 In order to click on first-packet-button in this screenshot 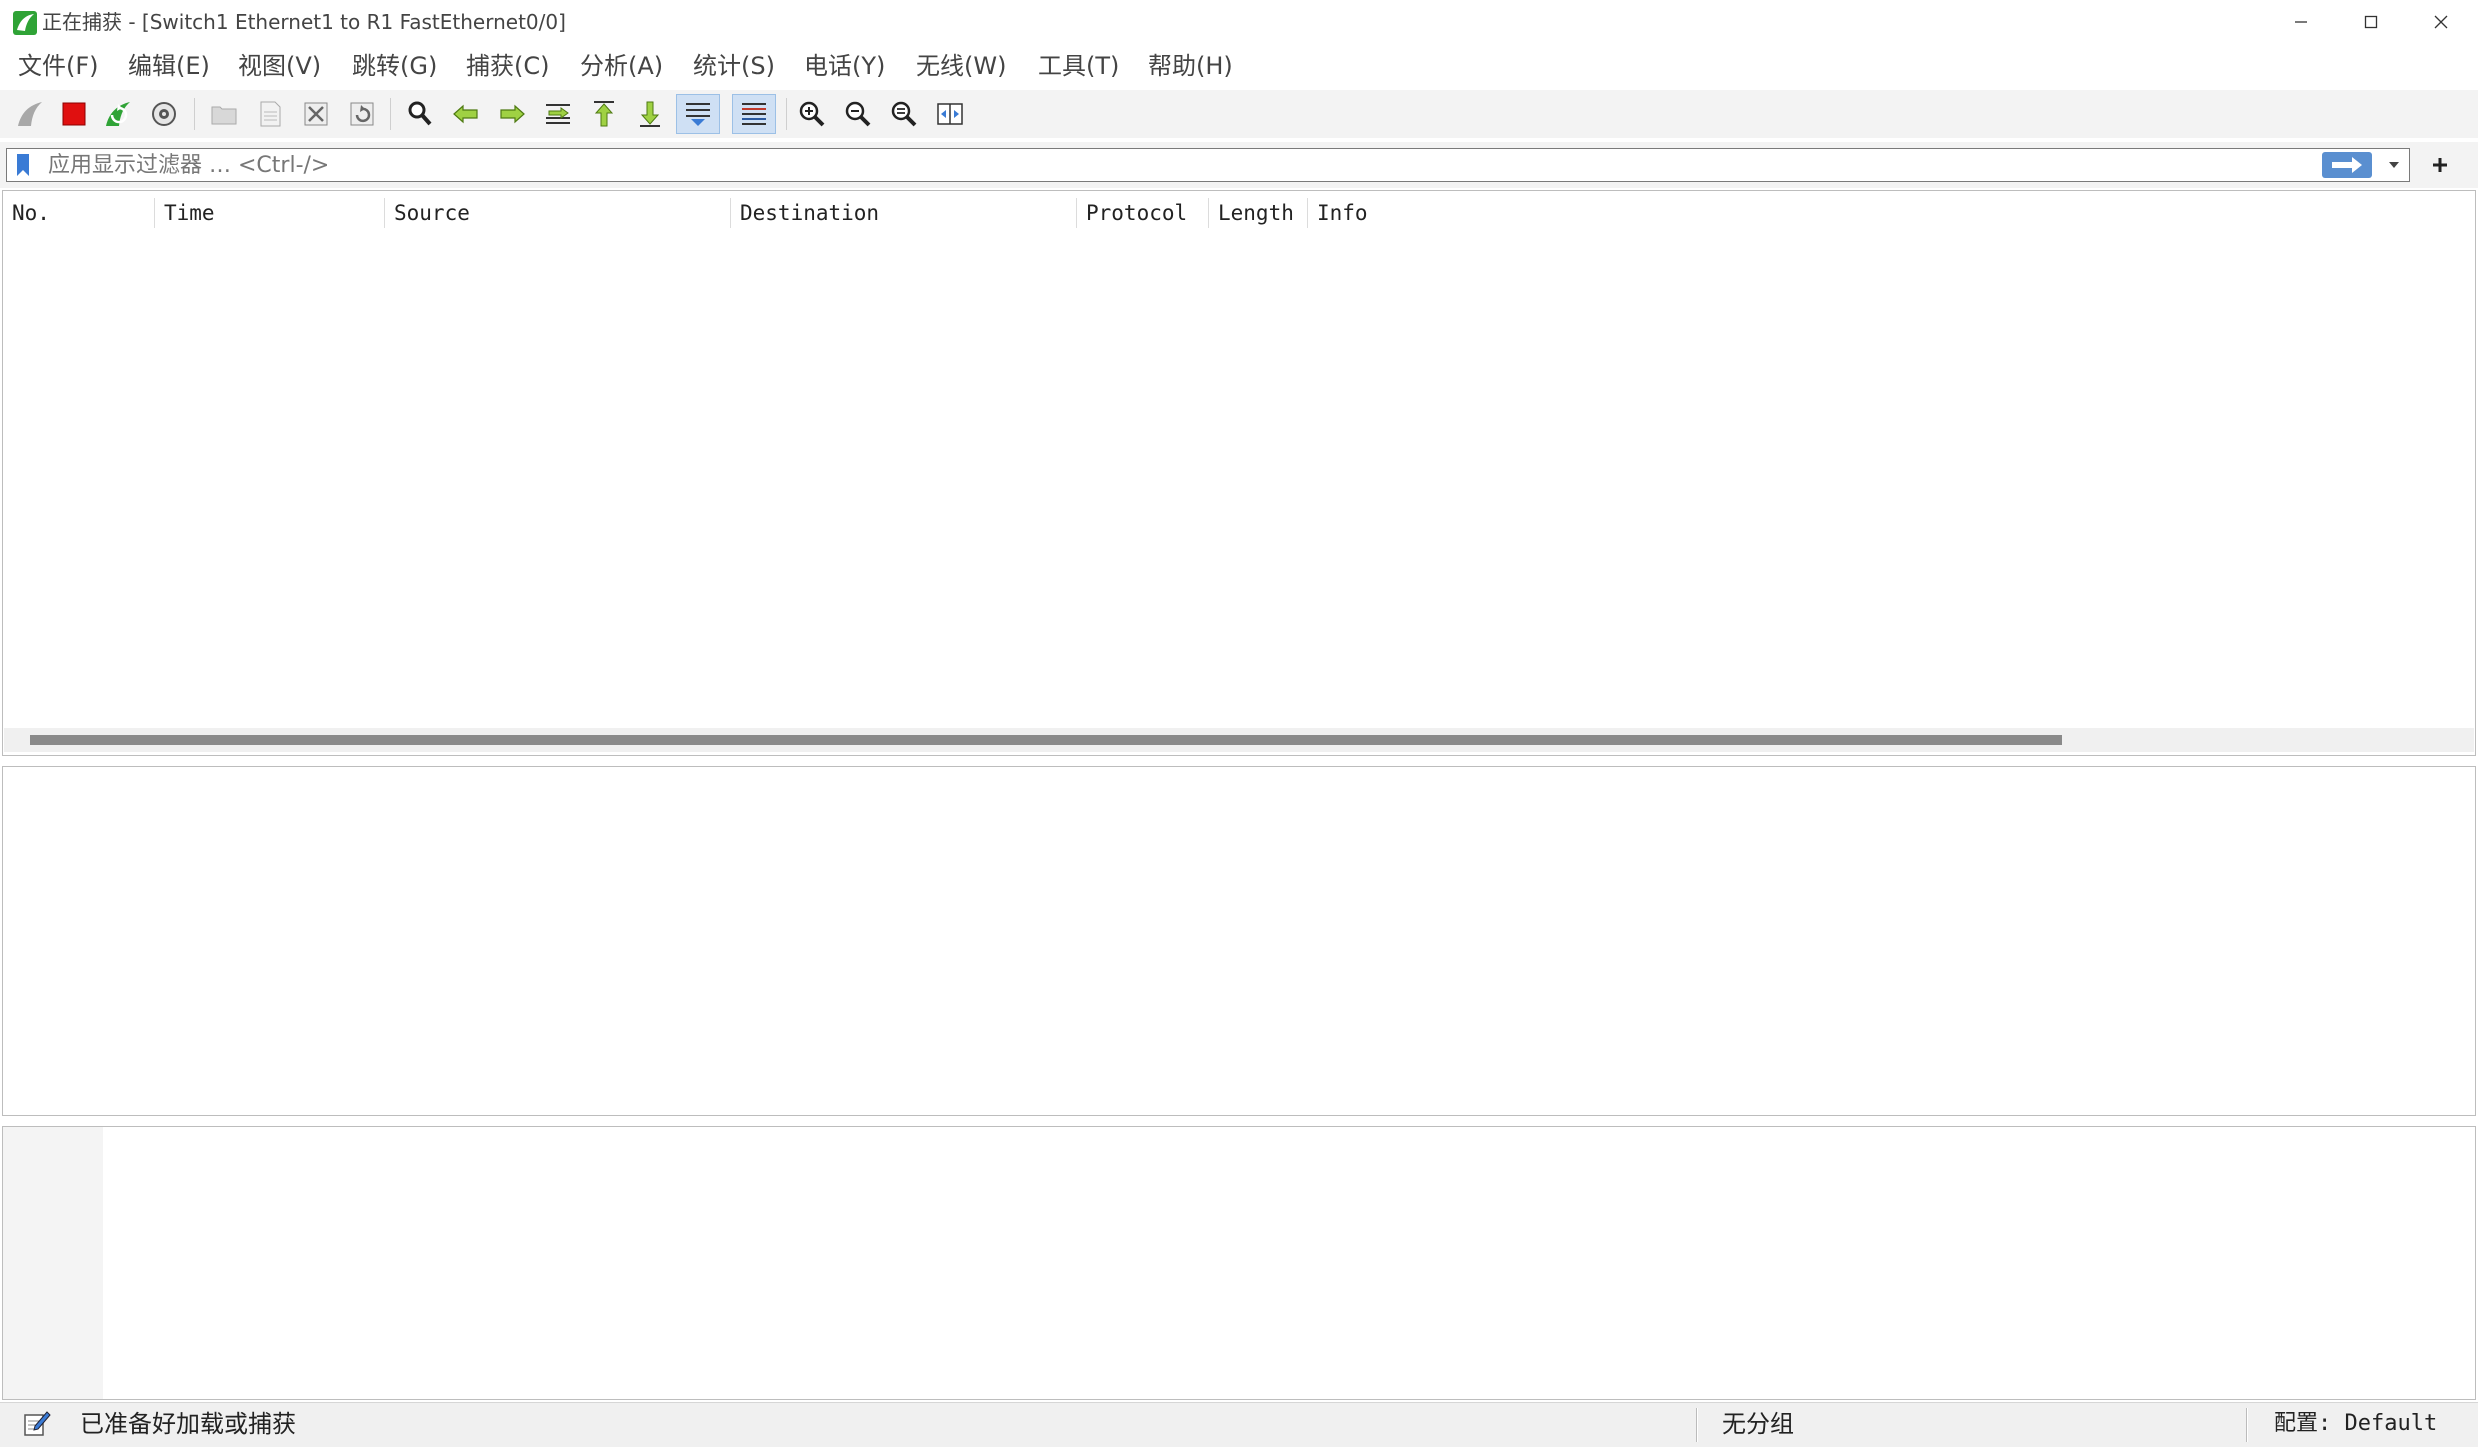, I will do `click(604, 114)`.